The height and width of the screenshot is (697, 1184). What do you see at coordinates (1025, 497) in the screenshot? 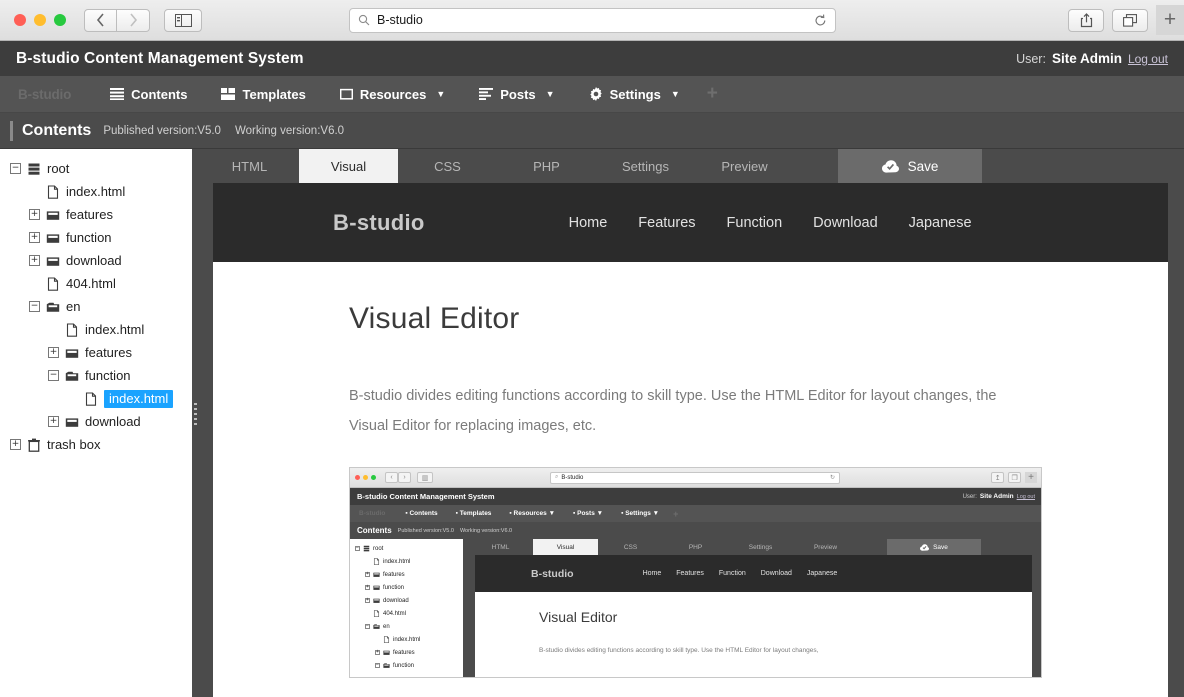
I see `mini-logout-link: Log out` at bounding box center [1025, 497].